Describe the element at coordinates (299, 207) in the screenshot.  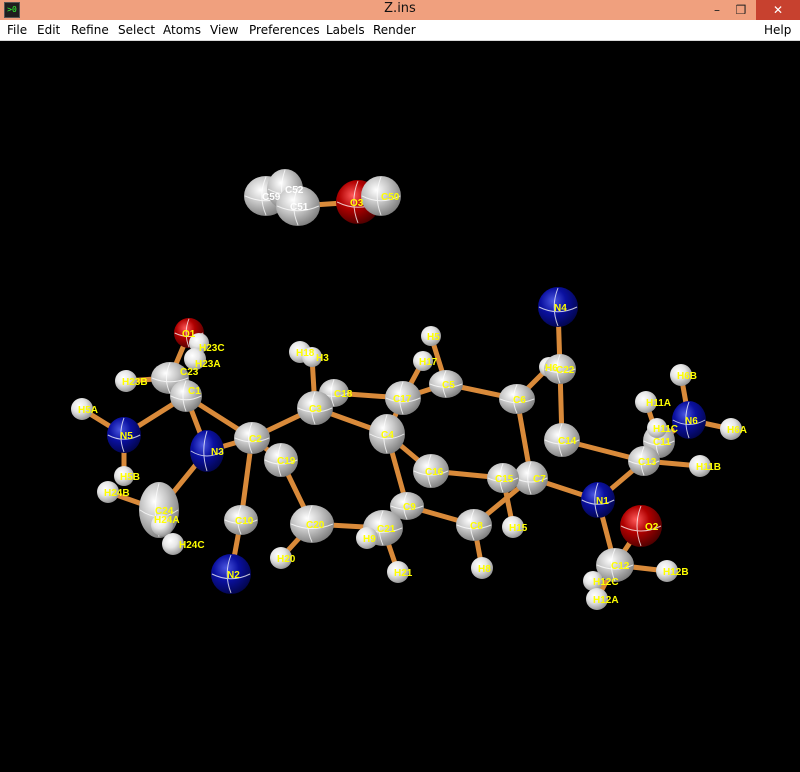
I see `atom-label-C51: C51` at that location.